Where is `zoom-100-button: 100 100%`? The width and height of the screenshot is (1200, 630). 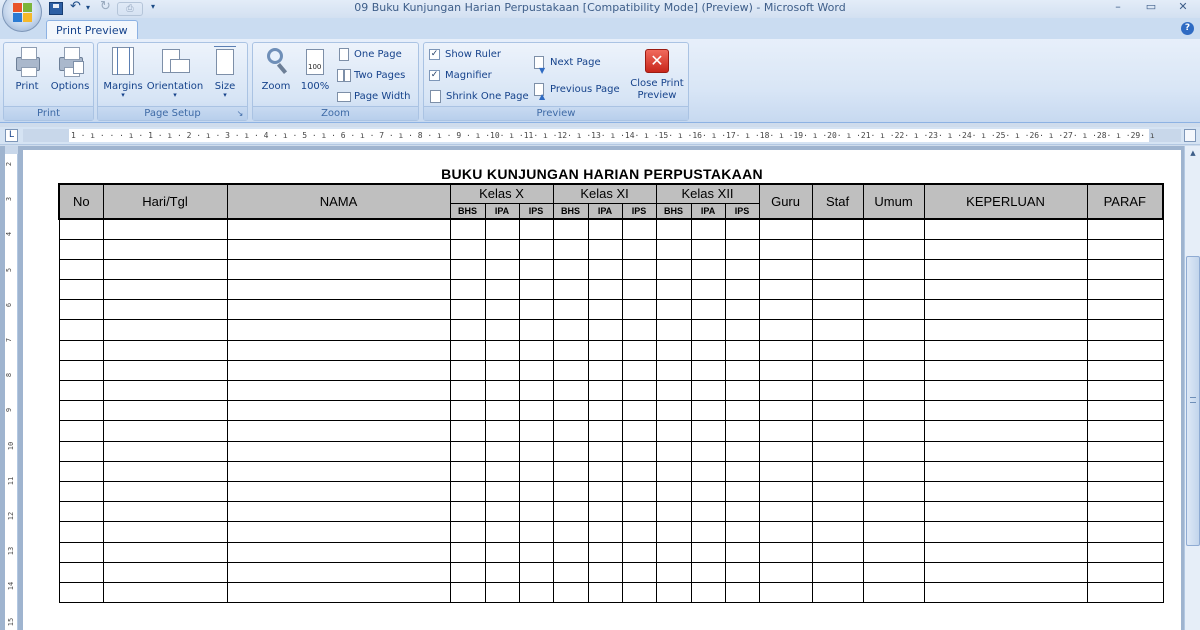
zoom-100-button: 100 100% is located at coordinates (315, 68).